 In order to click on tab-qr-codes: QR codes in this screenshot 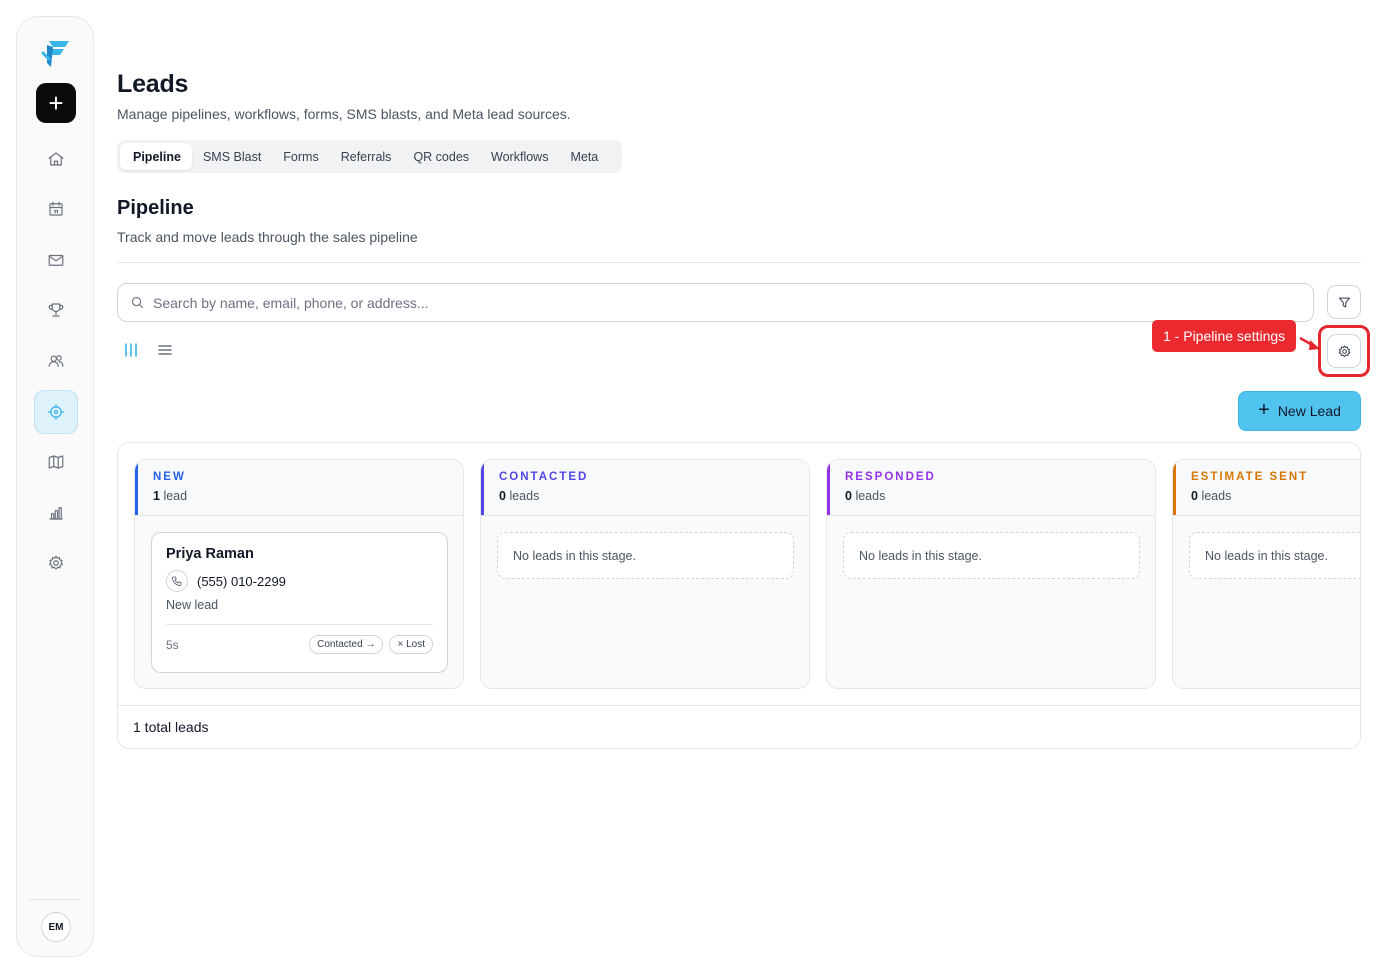, I will do `click(441, 156)`.